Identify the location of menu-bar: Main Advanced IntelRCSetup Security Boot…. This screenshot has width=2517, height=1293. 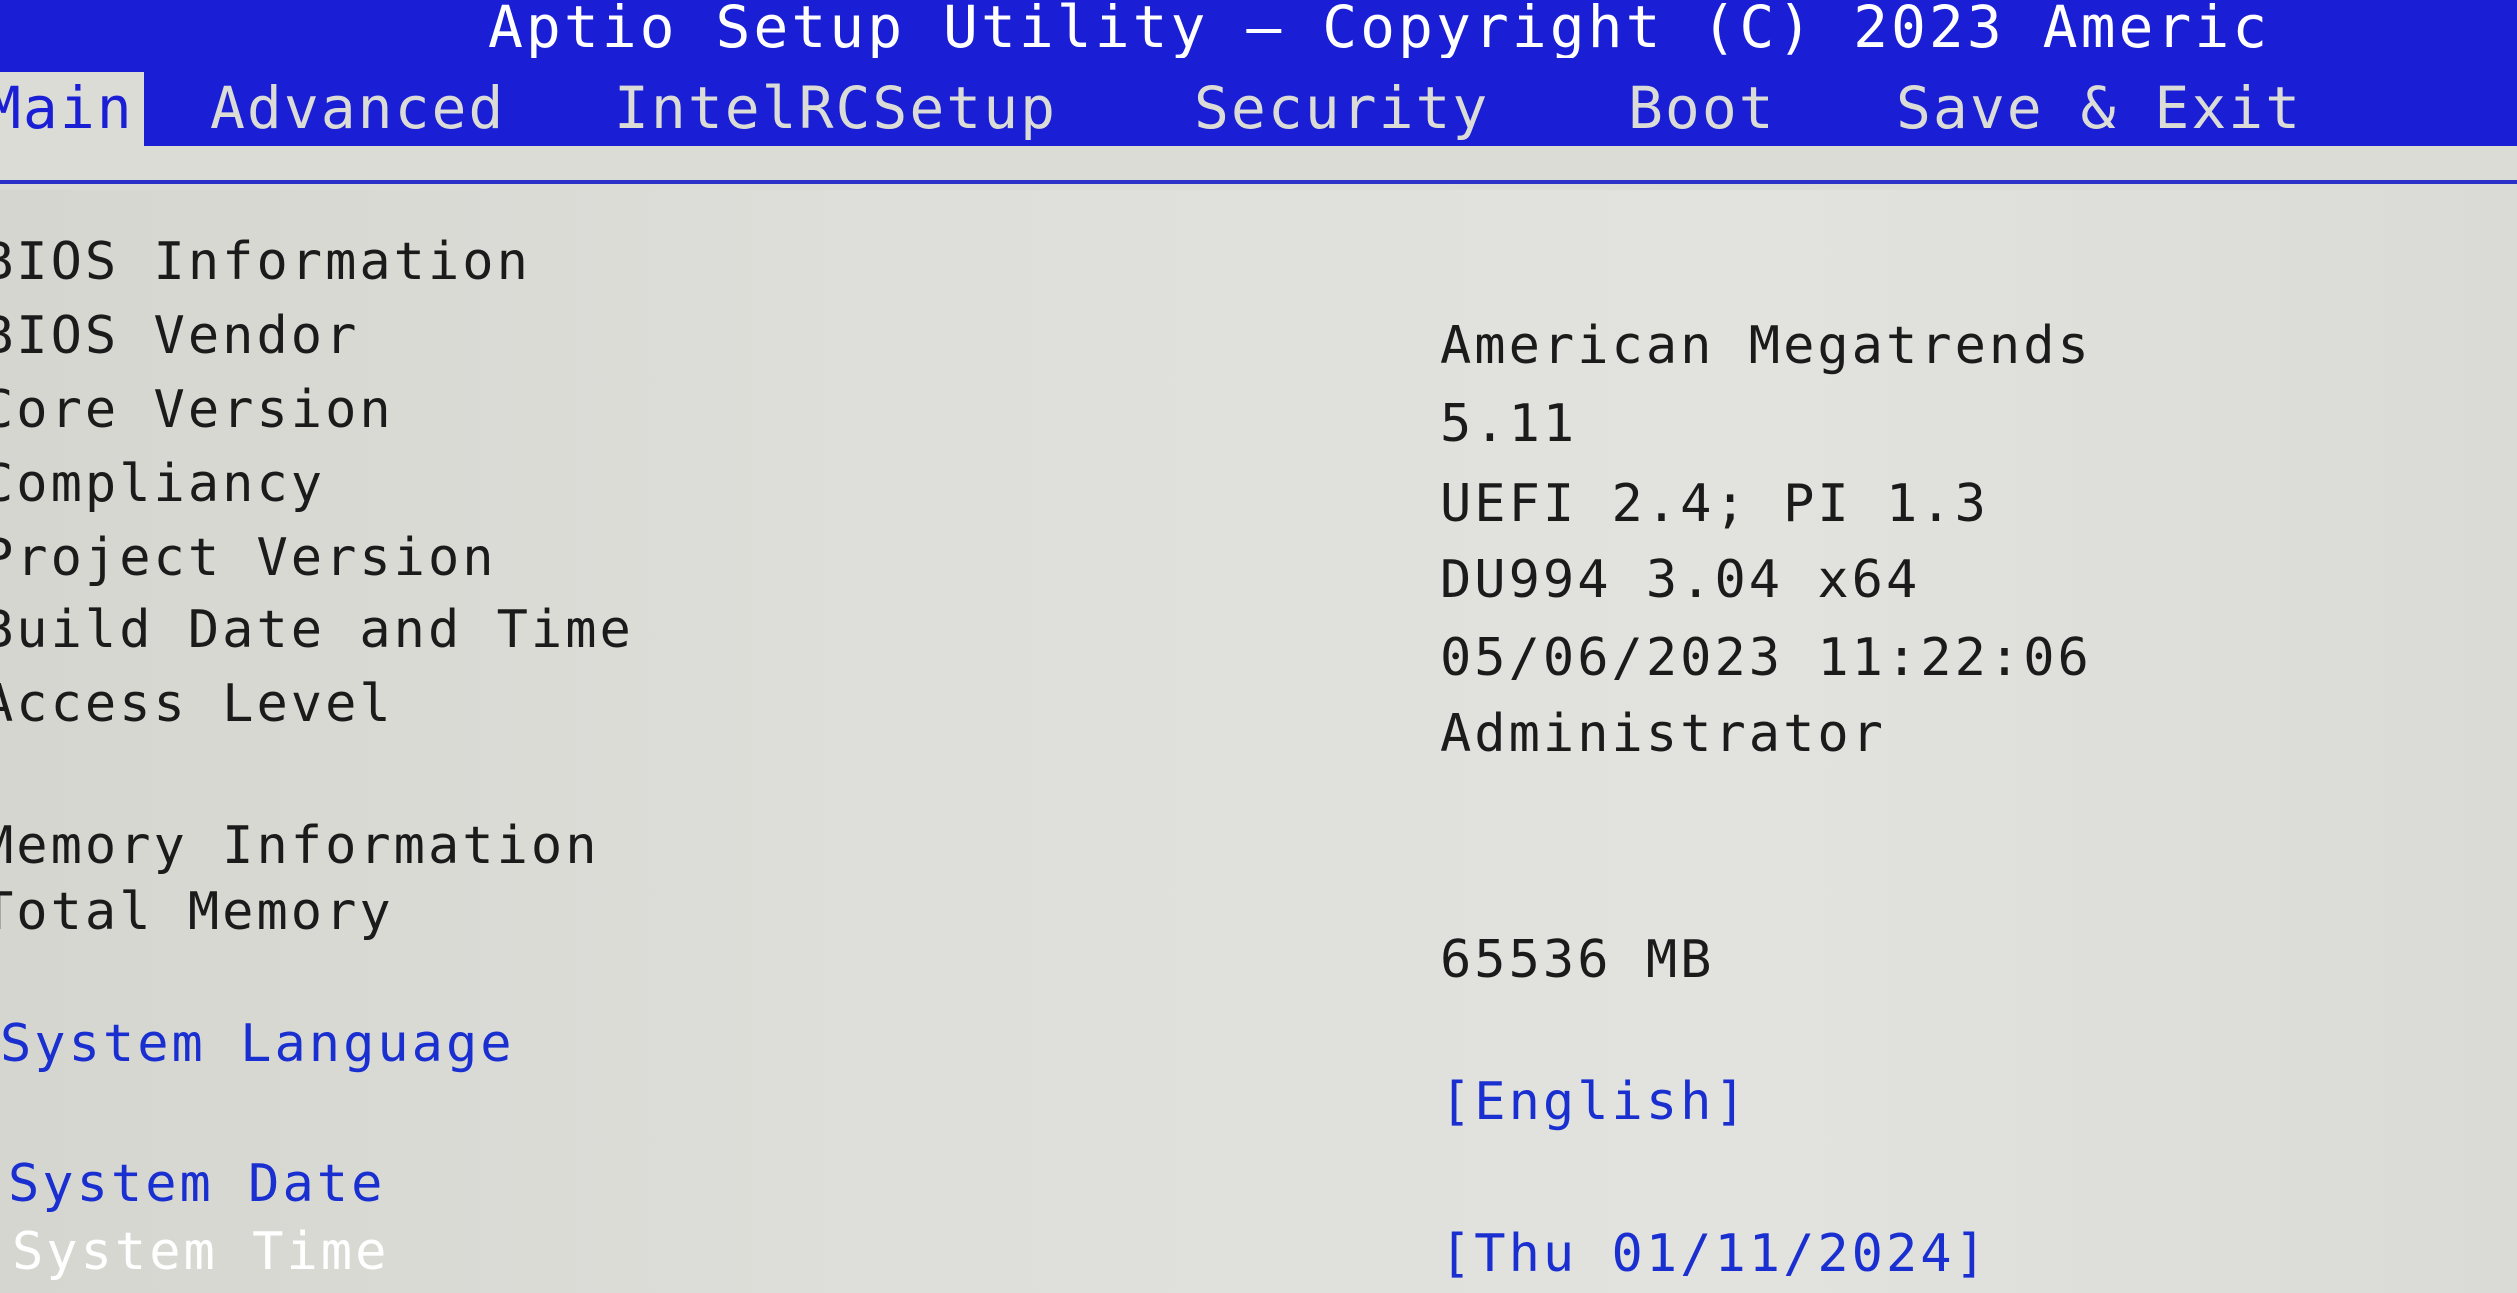
(1258, 102).